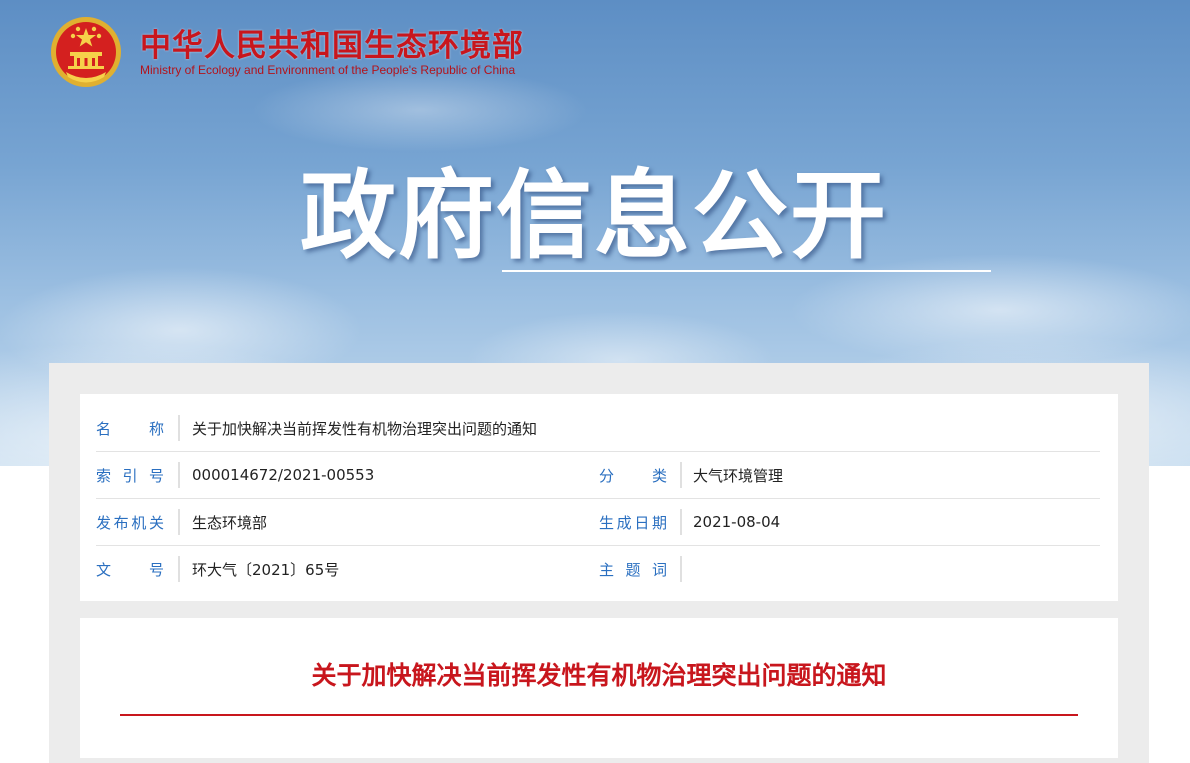 The width and height of the screenshot is (1190, 763). I want to click on doc-number-value: 环大气〔2021〕65号, so click(266, 569).